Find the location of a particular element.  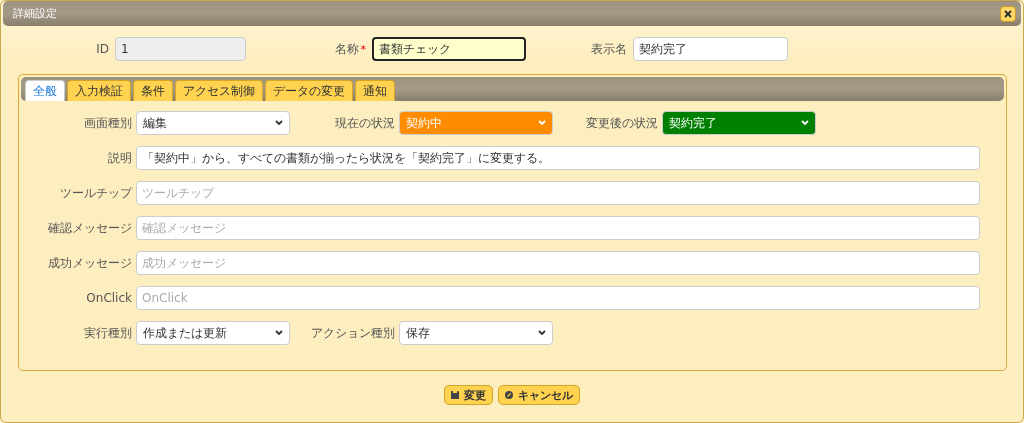

tab: 入力検証 is located at coordinates (99, 90).